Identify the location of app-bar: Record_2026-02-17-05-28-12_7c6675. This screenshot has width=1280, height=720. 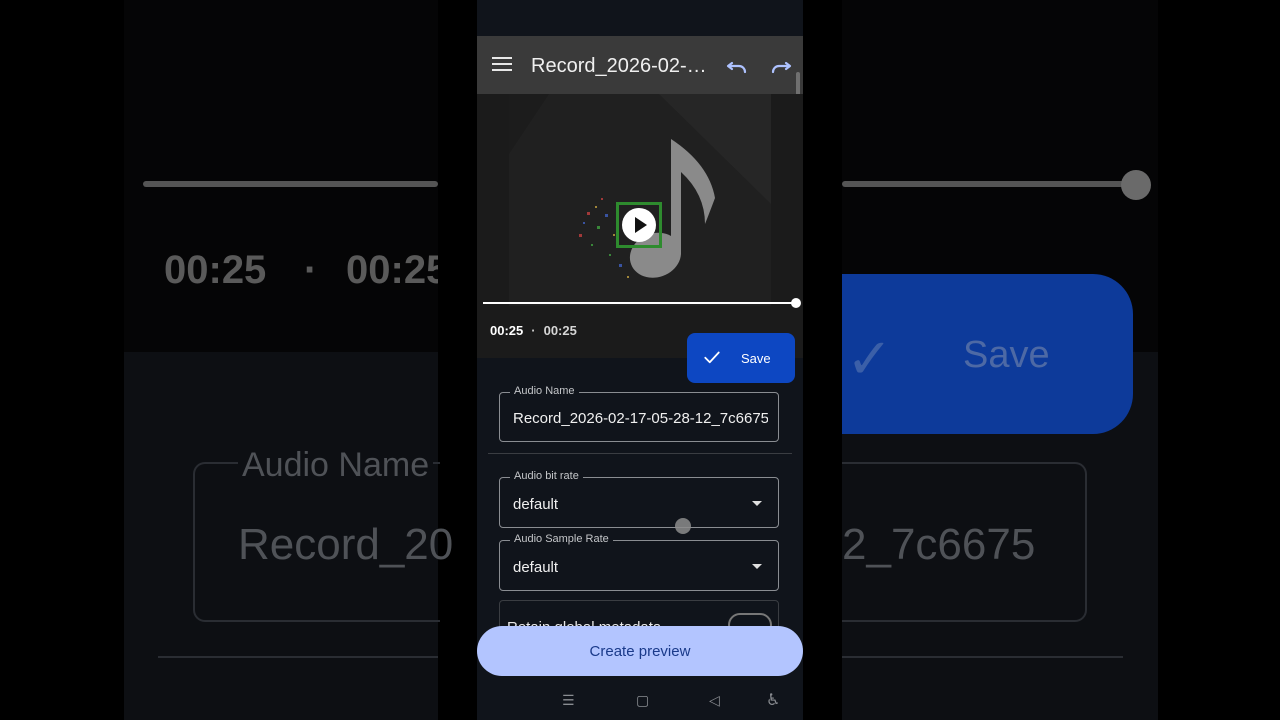
(640, 65).